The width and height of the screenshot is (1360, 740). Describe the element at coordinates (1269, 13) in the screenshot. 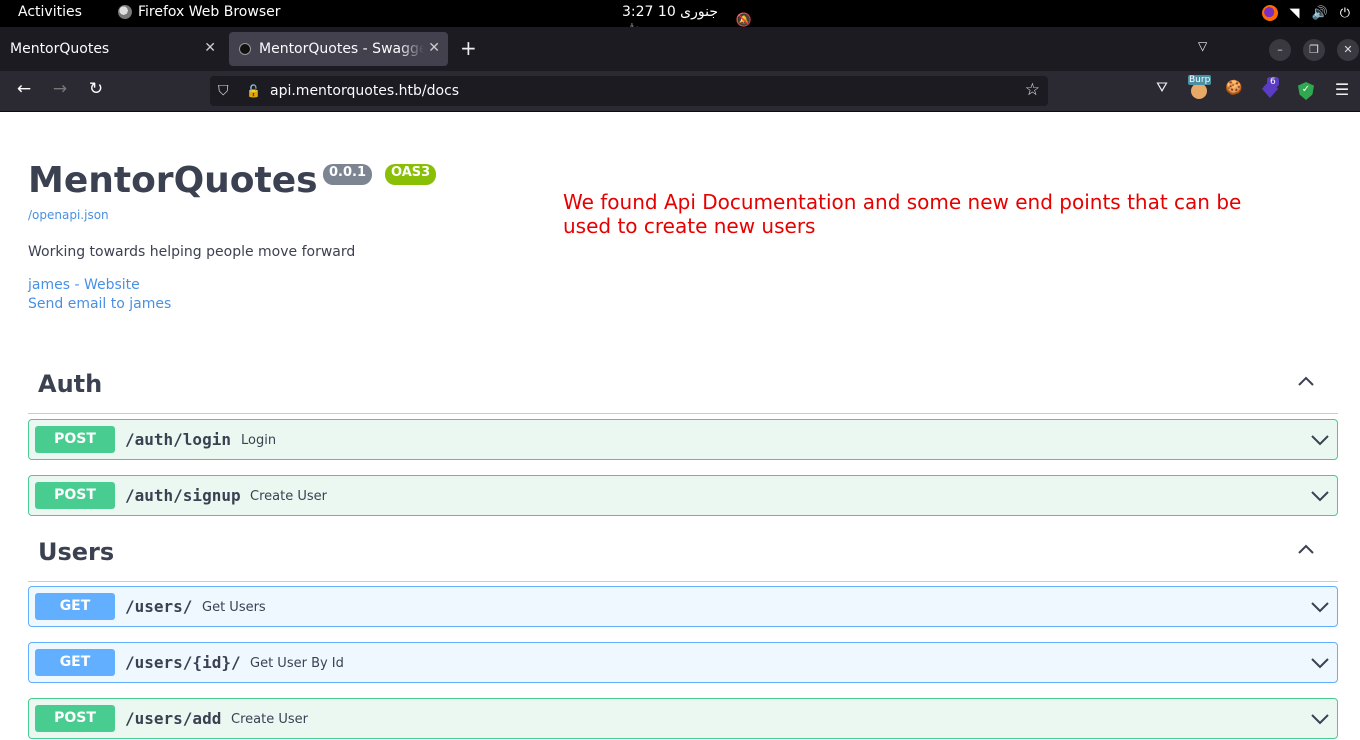

I see `firefox-tray-icon` at that location.